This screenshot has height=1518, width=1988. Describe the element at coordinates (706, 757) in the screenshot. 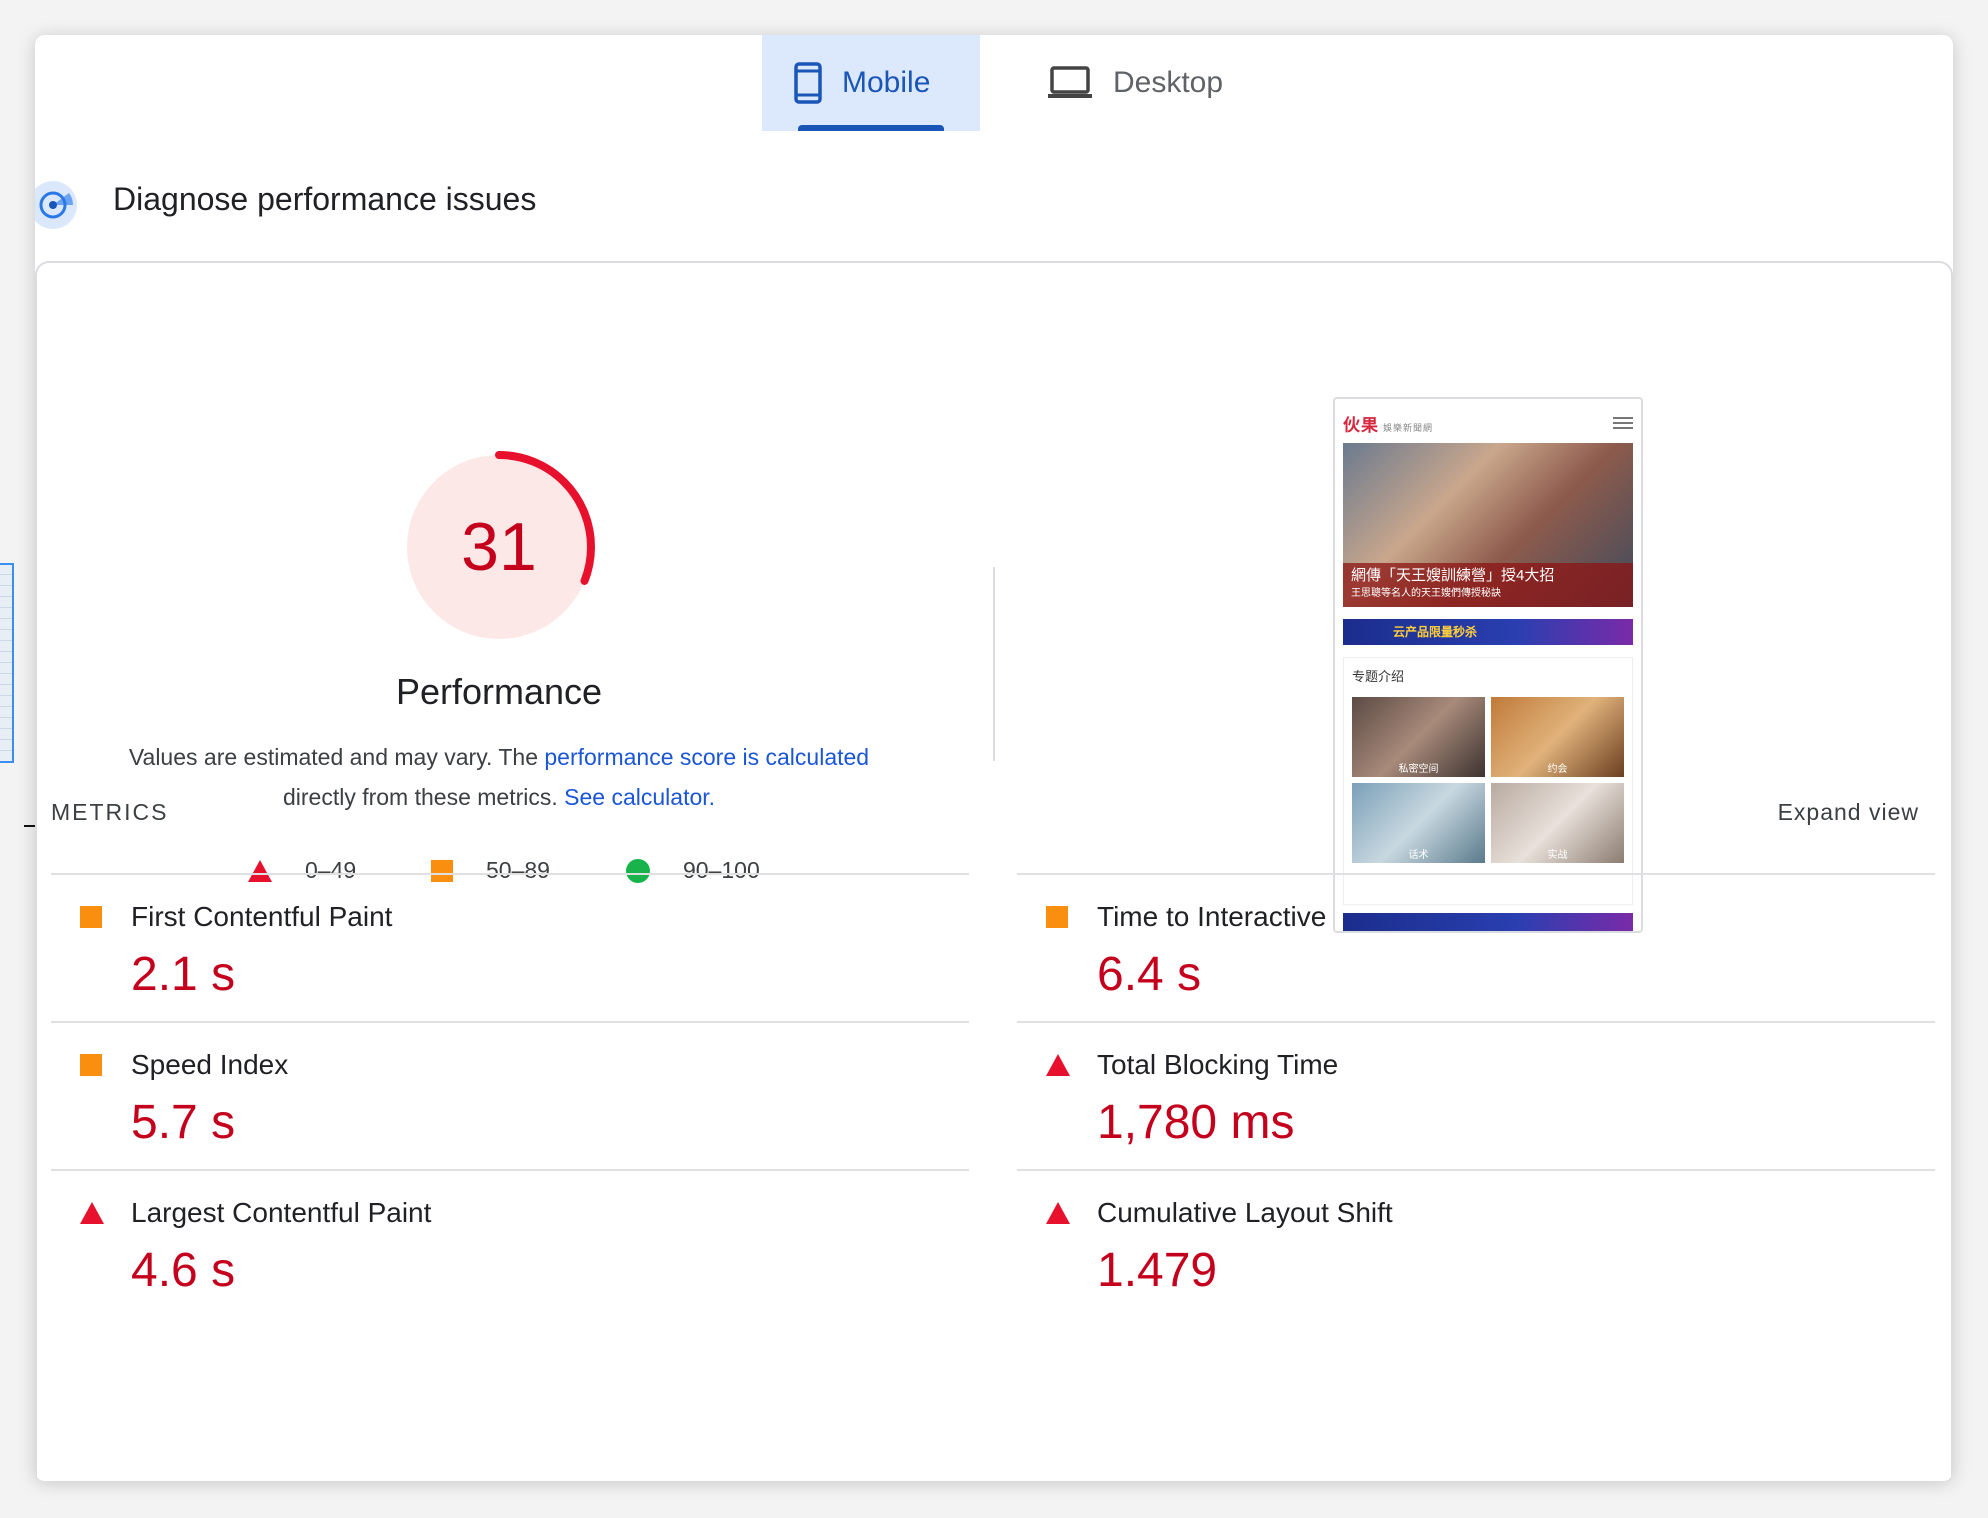

I see `score-calculation-link: performance score is calculated` at that location.